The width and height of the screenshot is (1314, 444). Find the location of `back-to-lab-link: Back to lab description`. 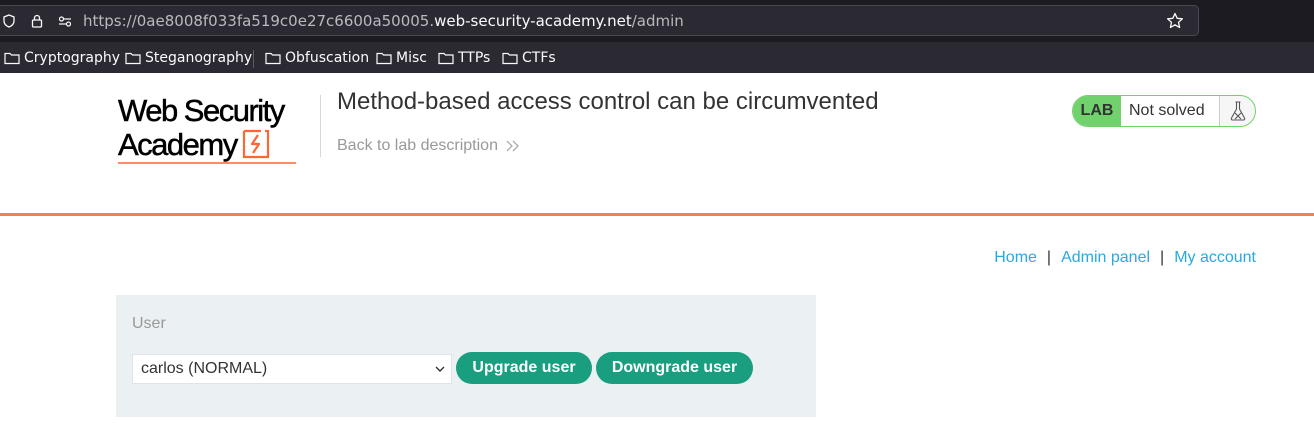

back-to-lab-link: Back to lab description is located at coordinates (428, 146).